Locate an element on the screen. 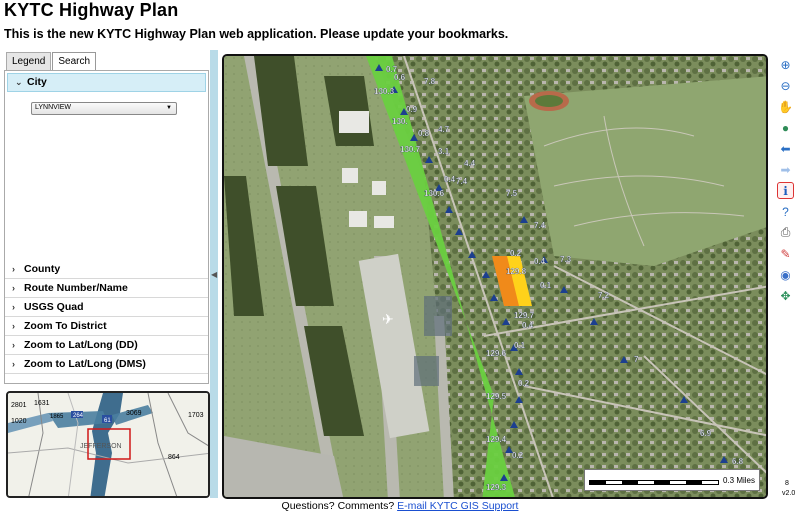 The height and width of the screenshot is (515, 800). accordion-latlong-dd: › Zoom to Lat/Long (DD) is located at coordinates (106, 345).